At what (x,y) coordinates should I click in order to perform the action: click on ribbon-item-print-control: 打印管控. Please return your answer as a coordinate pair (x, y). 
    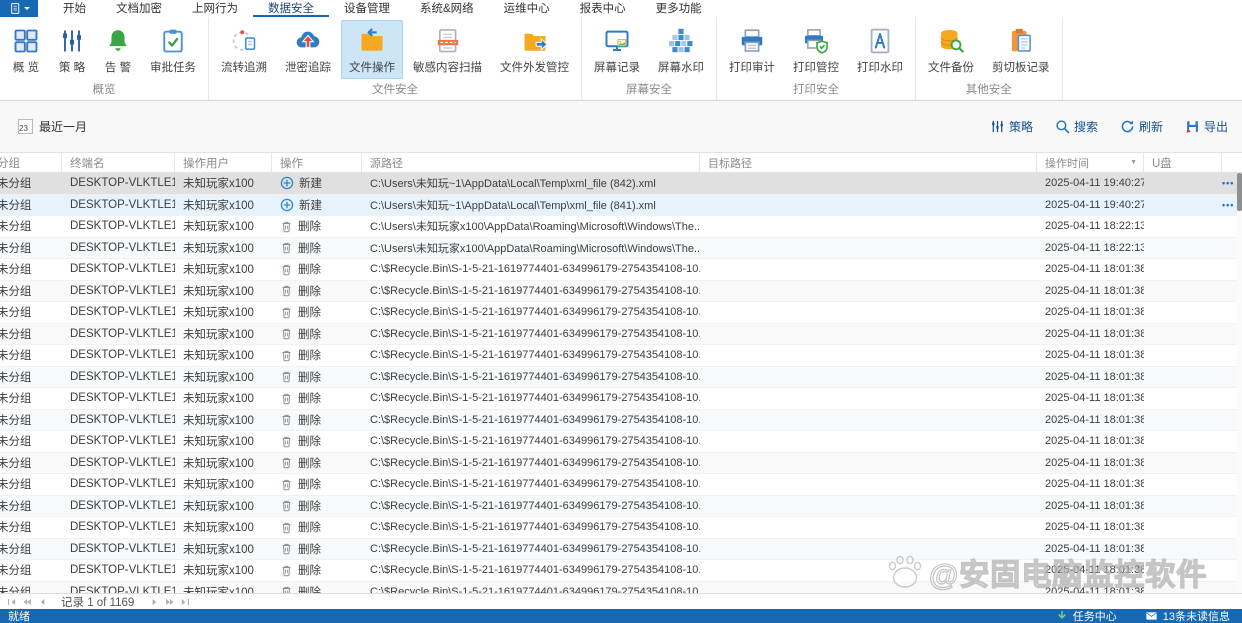
    Looking at the image, I should click on (816, 49).